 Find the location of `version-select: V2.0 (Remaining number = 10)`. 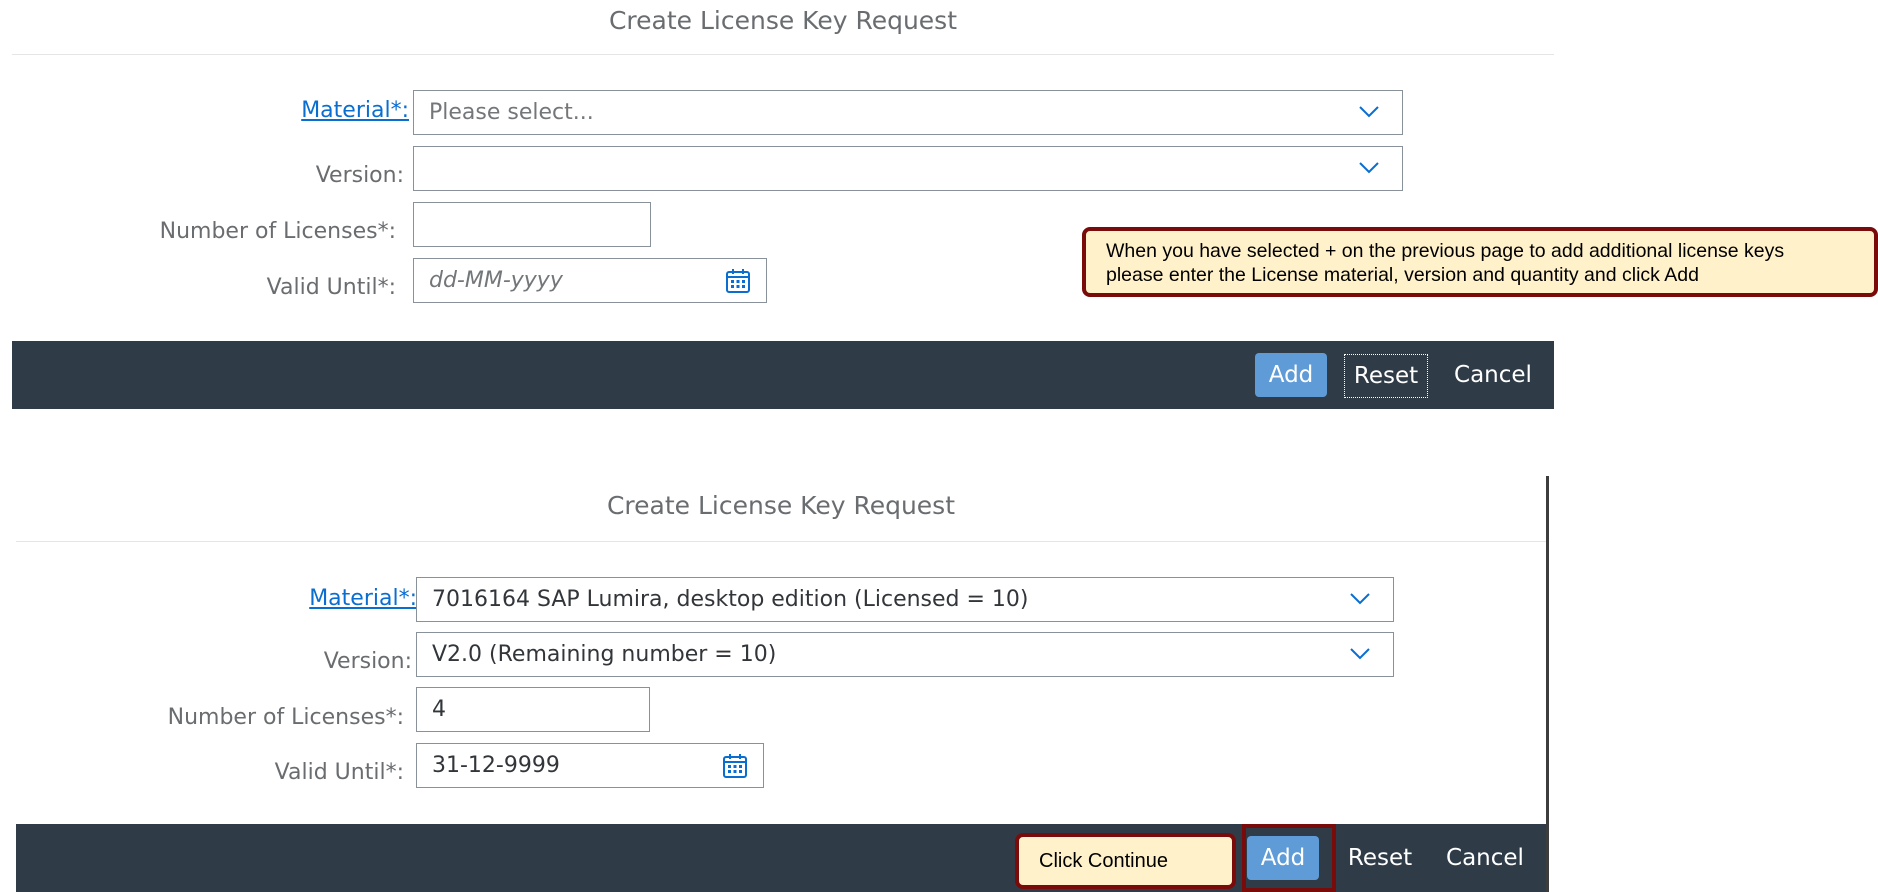

version-select: V2.0 (Remaining number = 10) is located at coordinates (905, 654).